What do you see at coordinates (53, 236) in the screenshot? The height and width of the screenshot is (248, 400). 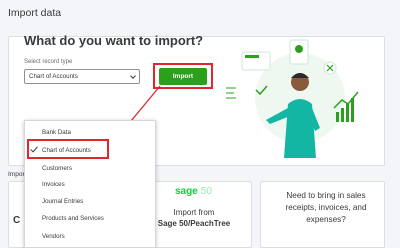 I see `dropdown-option-label: Vendors` at bounding box center [53, 236].